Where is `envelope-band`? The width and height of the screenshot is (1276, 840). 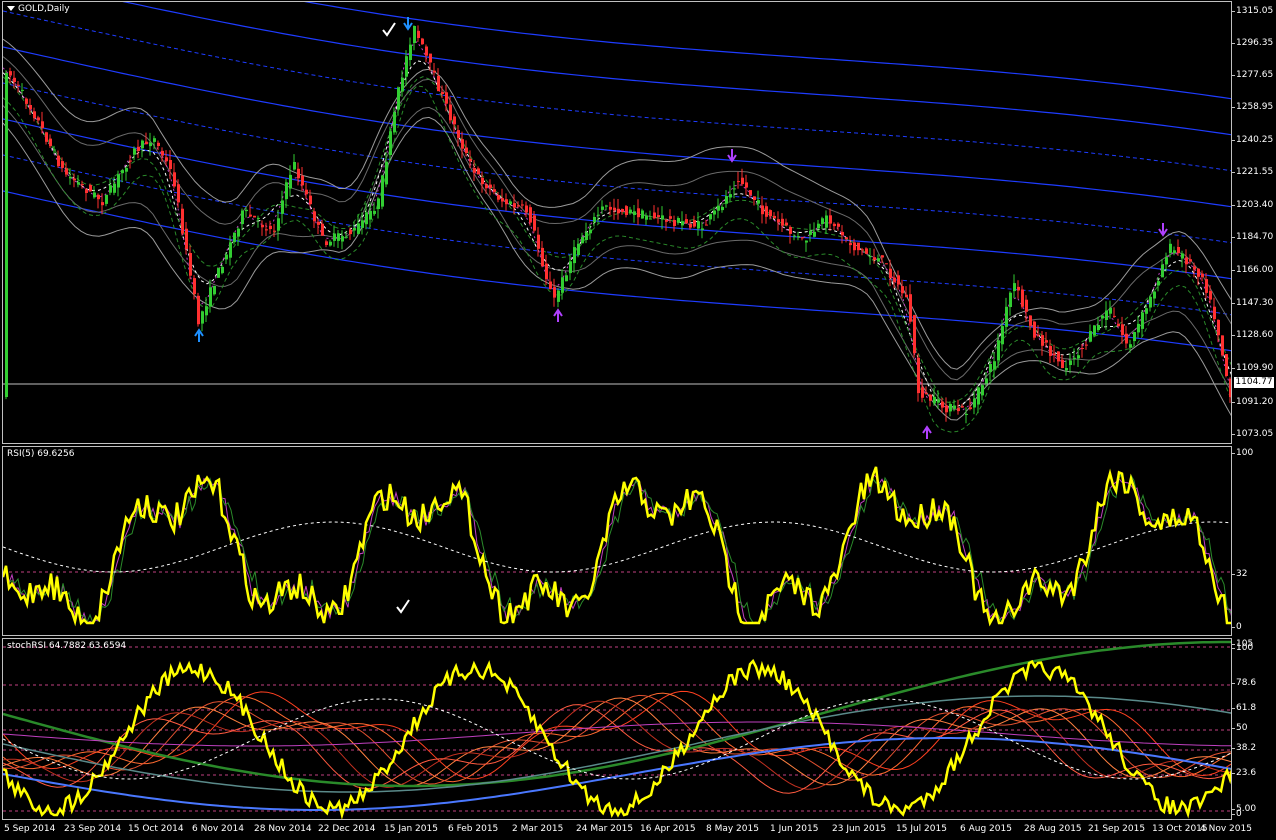 envelope-band is located at coordinates (767, 51).